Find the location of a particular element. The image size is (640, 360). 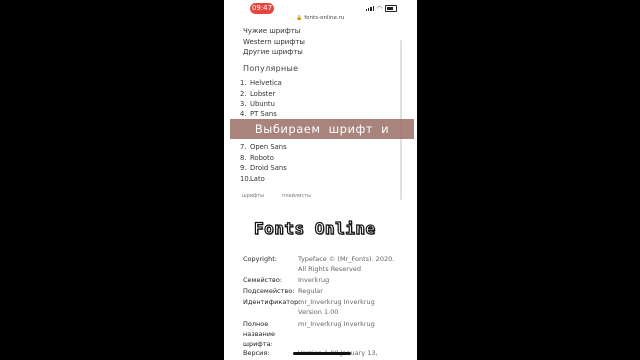

popular-item-roboto: 8. Roboto is located at coordinates (257, 158).